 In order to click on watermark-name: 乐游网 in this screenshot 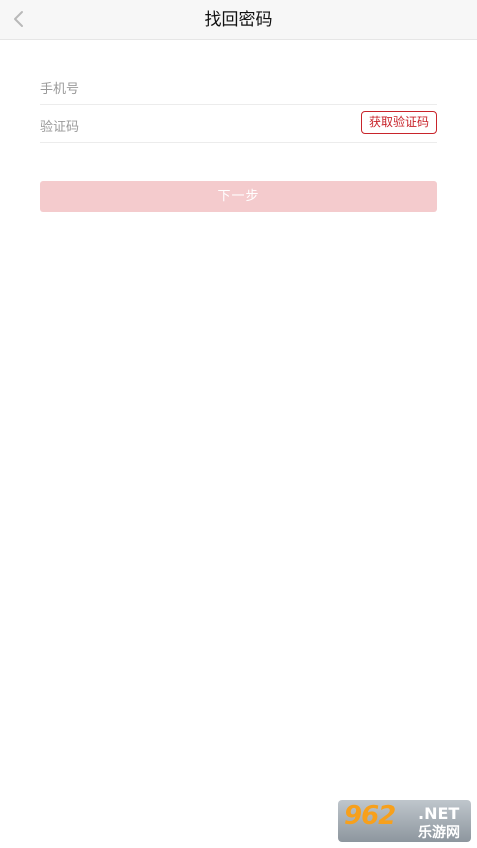, I will do `click(439, 833)`.